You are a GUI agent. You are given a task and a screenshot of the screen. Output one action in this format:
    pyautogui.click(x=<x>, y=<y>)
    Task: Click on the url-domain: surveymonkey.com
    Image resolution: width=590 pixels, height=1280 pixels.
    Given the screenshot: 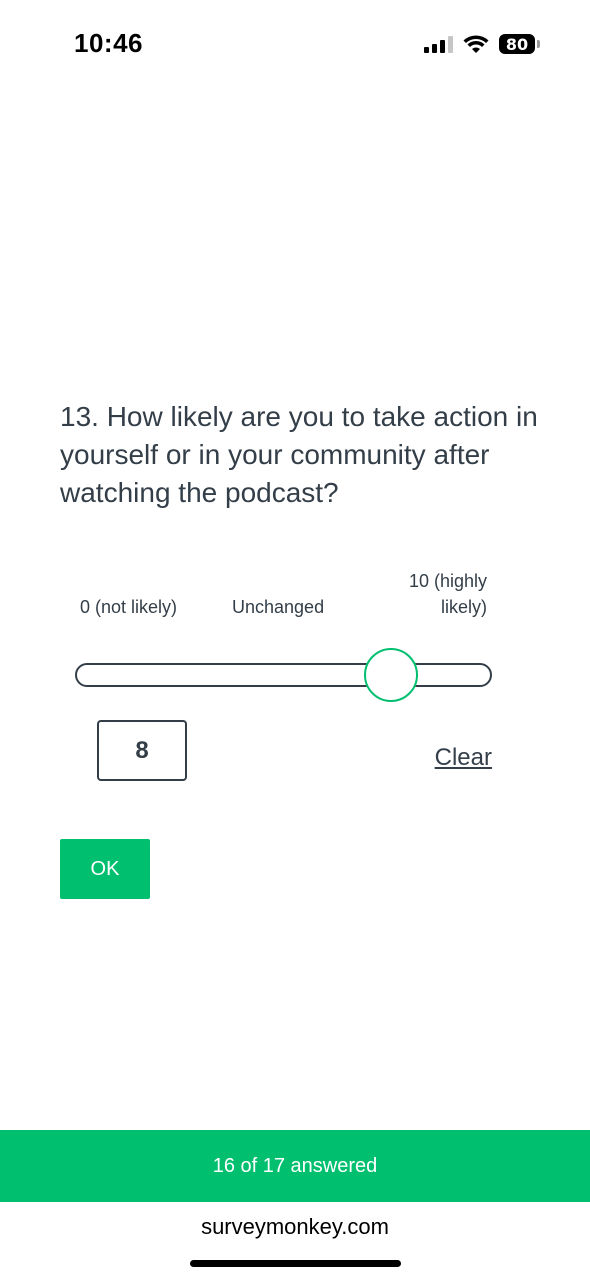 What is the action you would take?
    pyautogui.click(x=295, y=1227)
    